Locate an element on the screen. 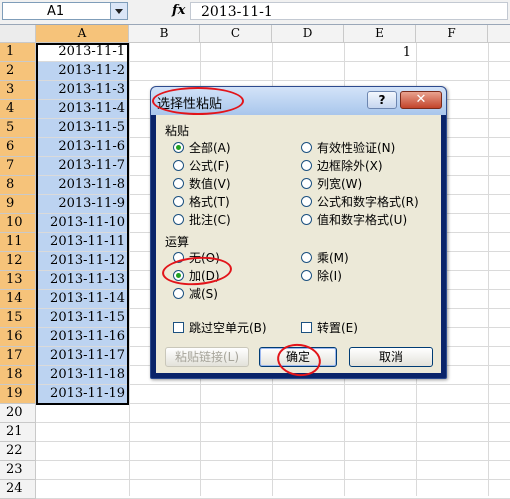 The width and height of the screenshot is (510, 499). cell-a18: 2013-11-18 is located at coordinates (82, 375).